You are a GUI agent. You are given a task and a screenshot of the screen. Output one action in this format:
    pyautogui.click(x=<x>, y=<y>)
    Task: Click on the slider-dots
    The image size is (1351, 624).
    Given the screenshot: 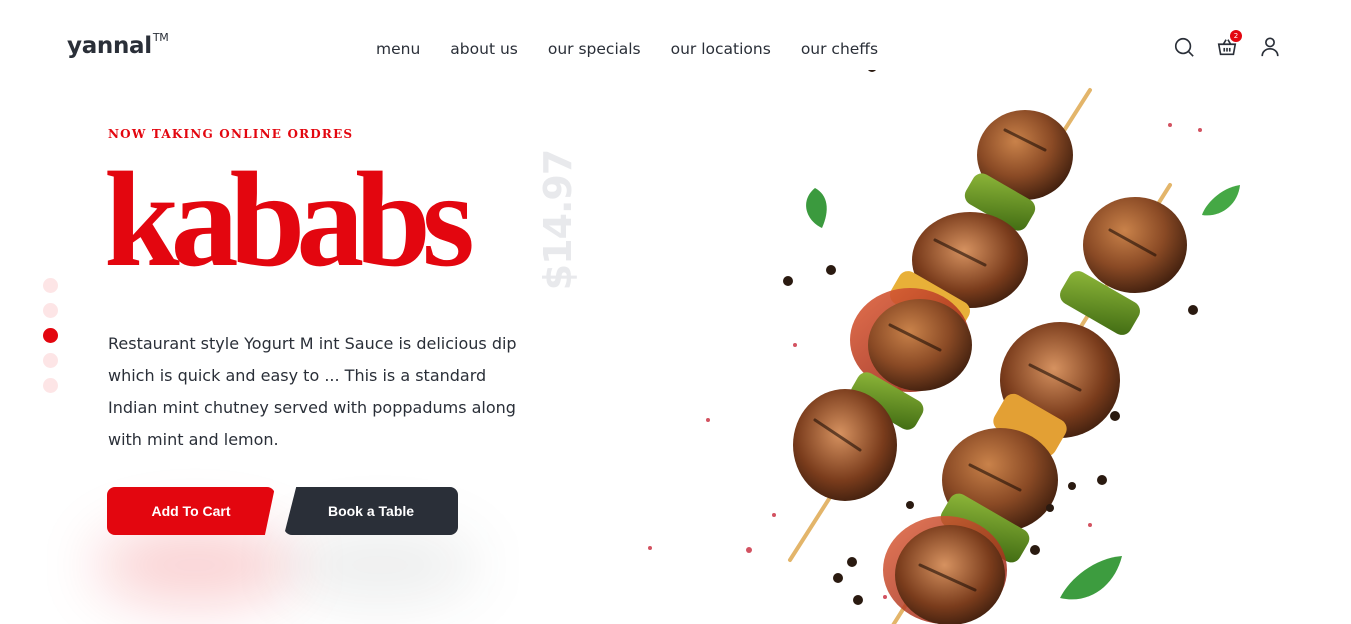 What is the action you would take?
    pyautogui.click(x=50, y=340)
    